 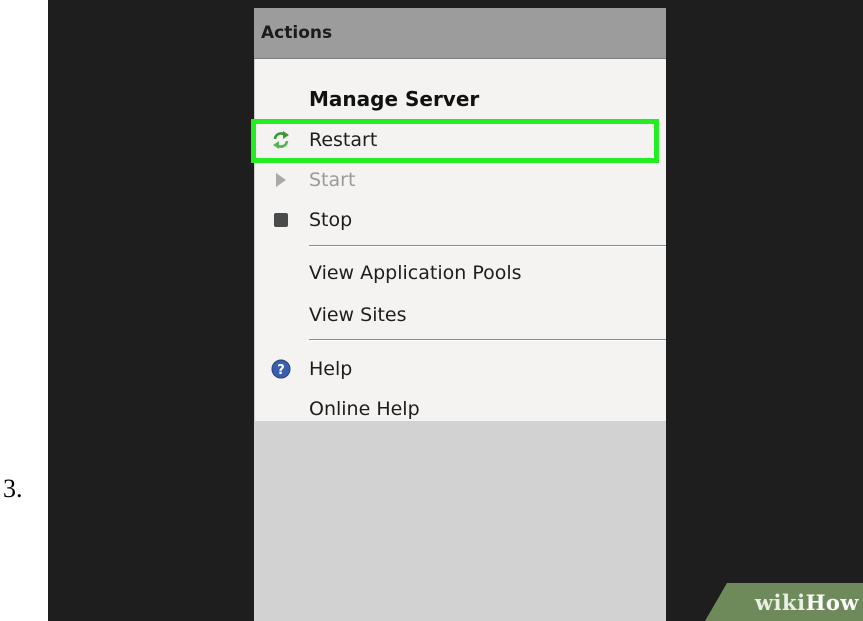 I want to click on actions-title: Actions, so click(x=297, y=33).